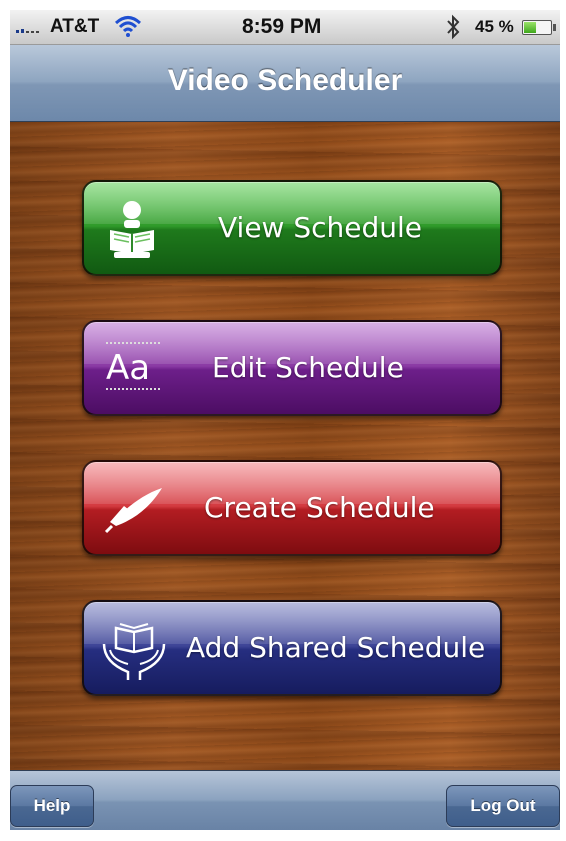 This screenshot has width=566, height=841. I want to click on status-time: 8:59 PM, so click(282, 26).